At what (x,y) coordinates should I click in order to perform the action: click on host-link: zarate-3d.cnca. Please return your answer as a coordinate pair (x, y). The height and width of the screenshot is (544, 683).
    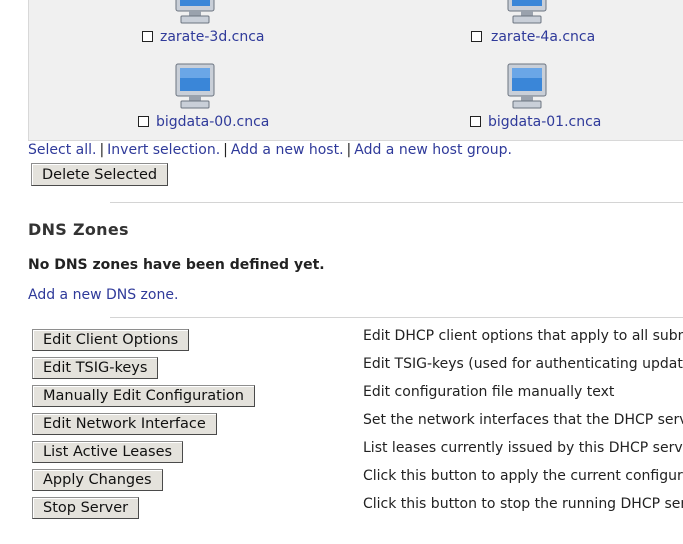
    Looking at the image, I should click on (212, 37).